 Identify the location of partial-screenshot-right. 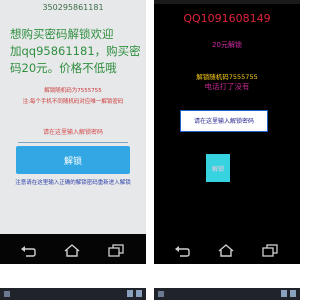
(227, 289).